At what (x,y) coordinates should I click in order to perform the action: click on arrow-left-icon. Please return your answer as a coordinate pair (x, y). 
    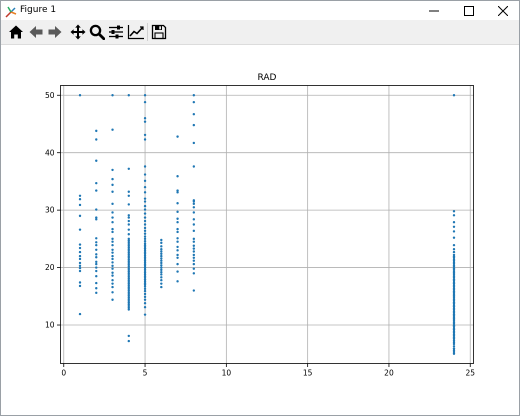
    Looking at the image, I should click on (36, 32).